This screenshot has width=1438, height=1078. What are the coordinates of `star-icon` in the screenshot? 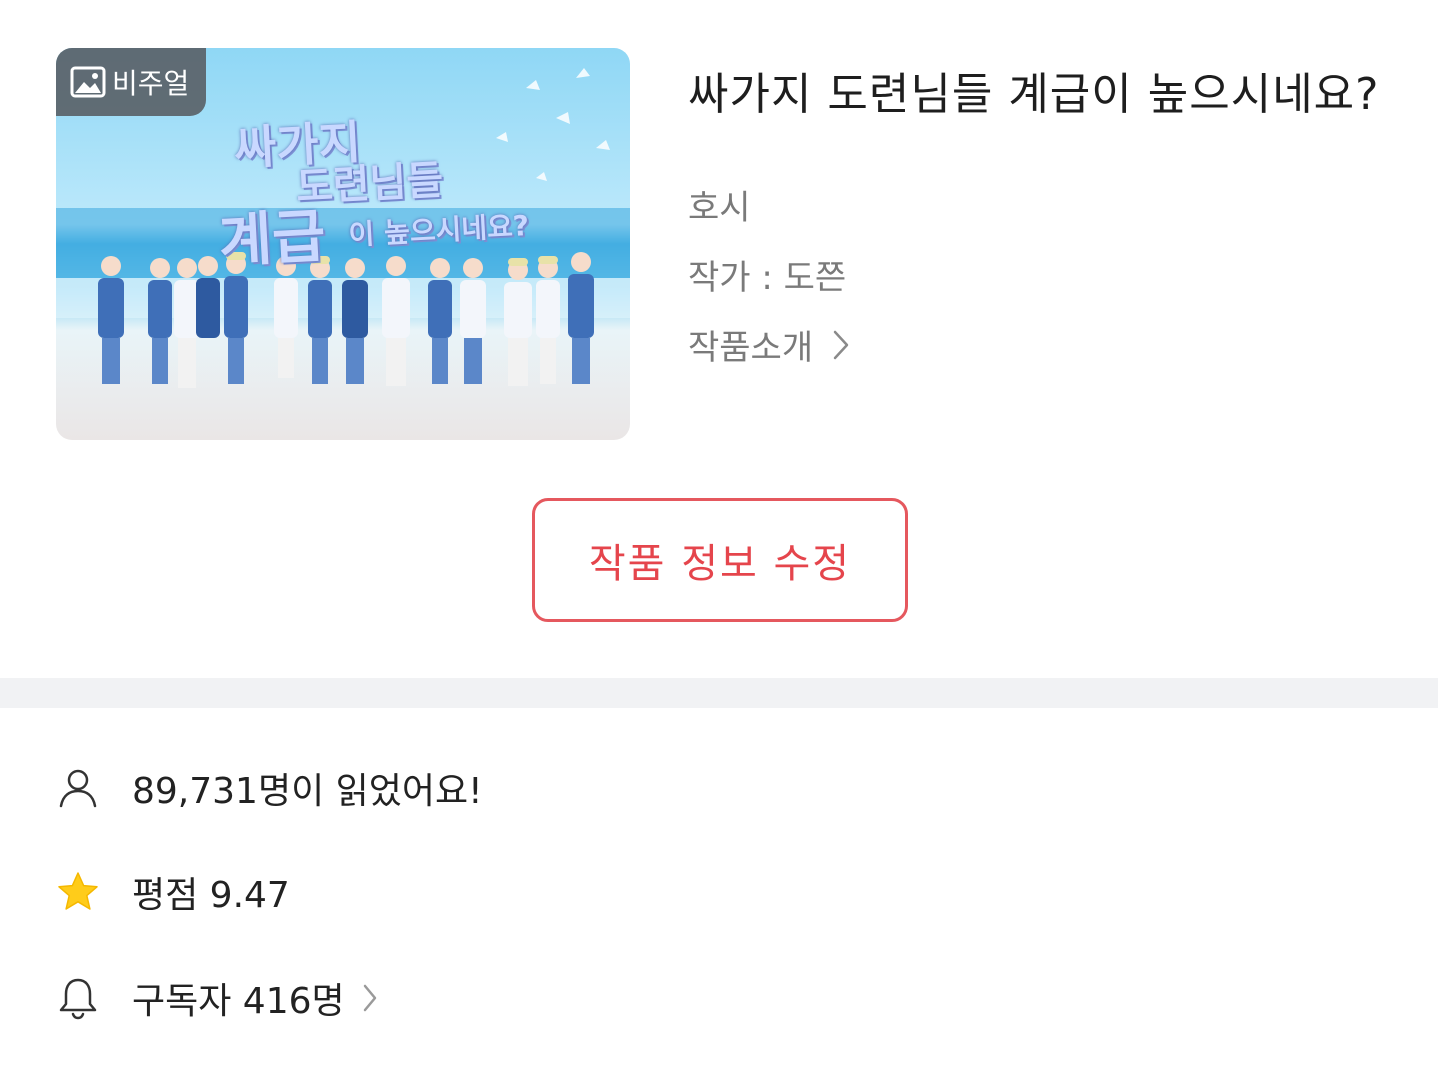 It's located at (78, 892).